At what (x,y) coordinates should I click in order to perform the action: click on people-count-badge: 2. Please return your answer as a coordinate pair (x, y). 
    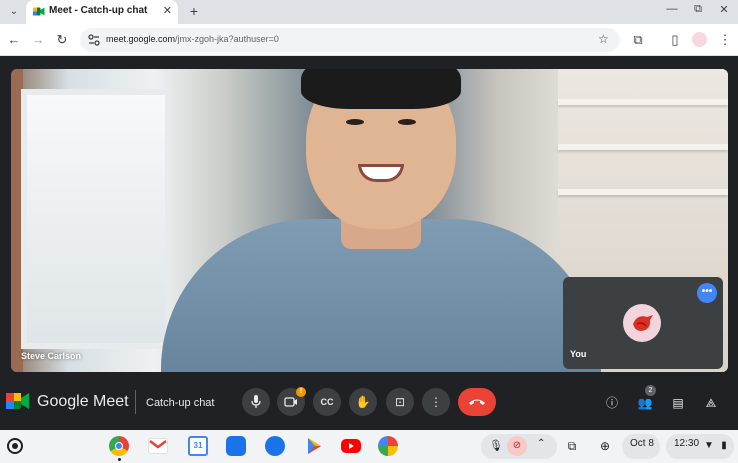
    Looking at the image, I should click on (650, 390).